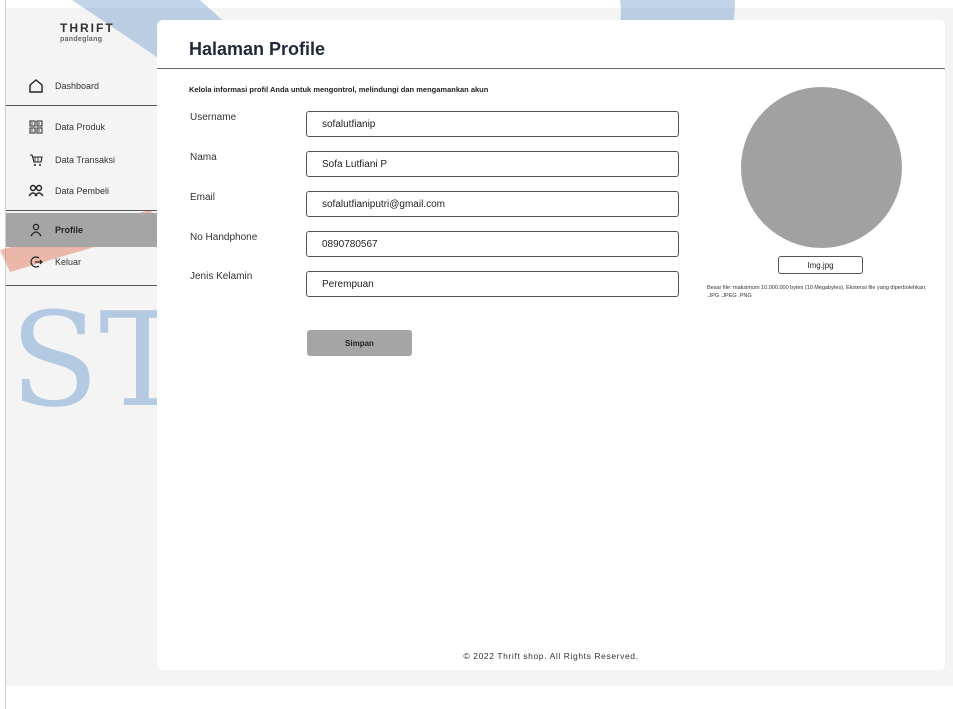 This screenshot has height=709, width=953. Describe the element at coordinates (476, 697) in the screenshot. I see `bottom-strip` at that location.